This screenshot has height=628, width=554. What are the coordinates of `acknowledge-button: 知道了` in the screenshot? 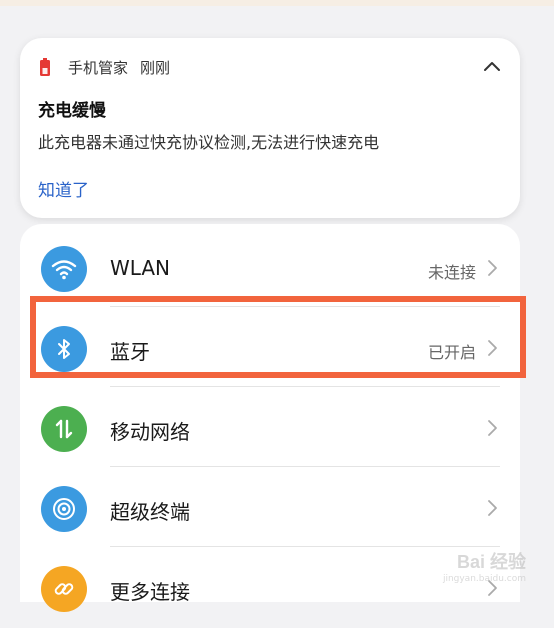 It's located at (63, 188).